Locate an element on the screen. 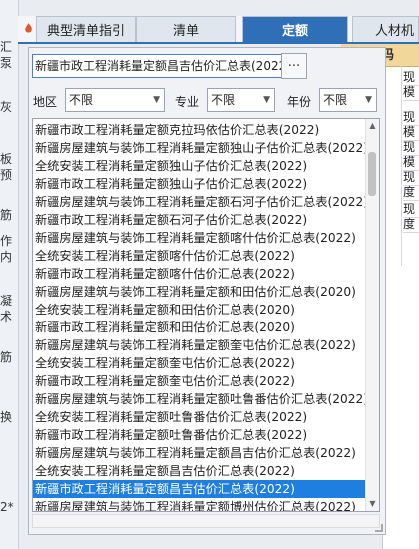 This screenshot has height=549, width=419. bg-left-text: 作 is located at coordinates (6, 241).